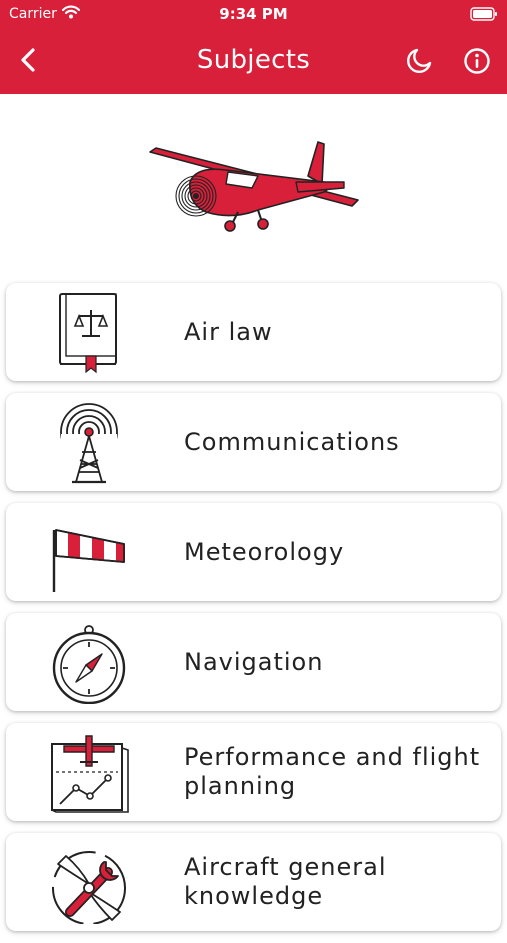 This screenshot has width=507, height=943. Describe the element at coordinates (88, 333) in the screenshot. I see `law-book-icon` at that location.